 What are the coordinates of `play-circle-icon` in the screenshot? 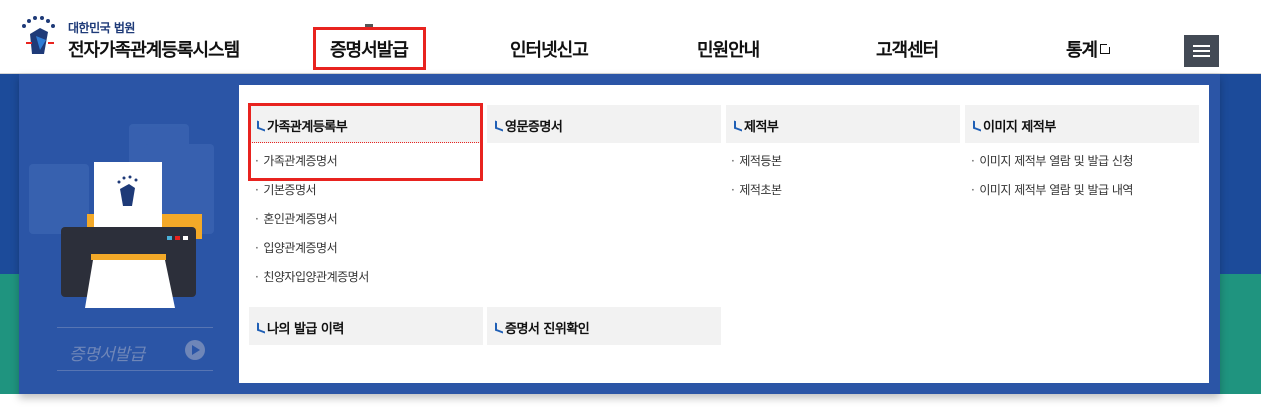 It's located at (195, 350).